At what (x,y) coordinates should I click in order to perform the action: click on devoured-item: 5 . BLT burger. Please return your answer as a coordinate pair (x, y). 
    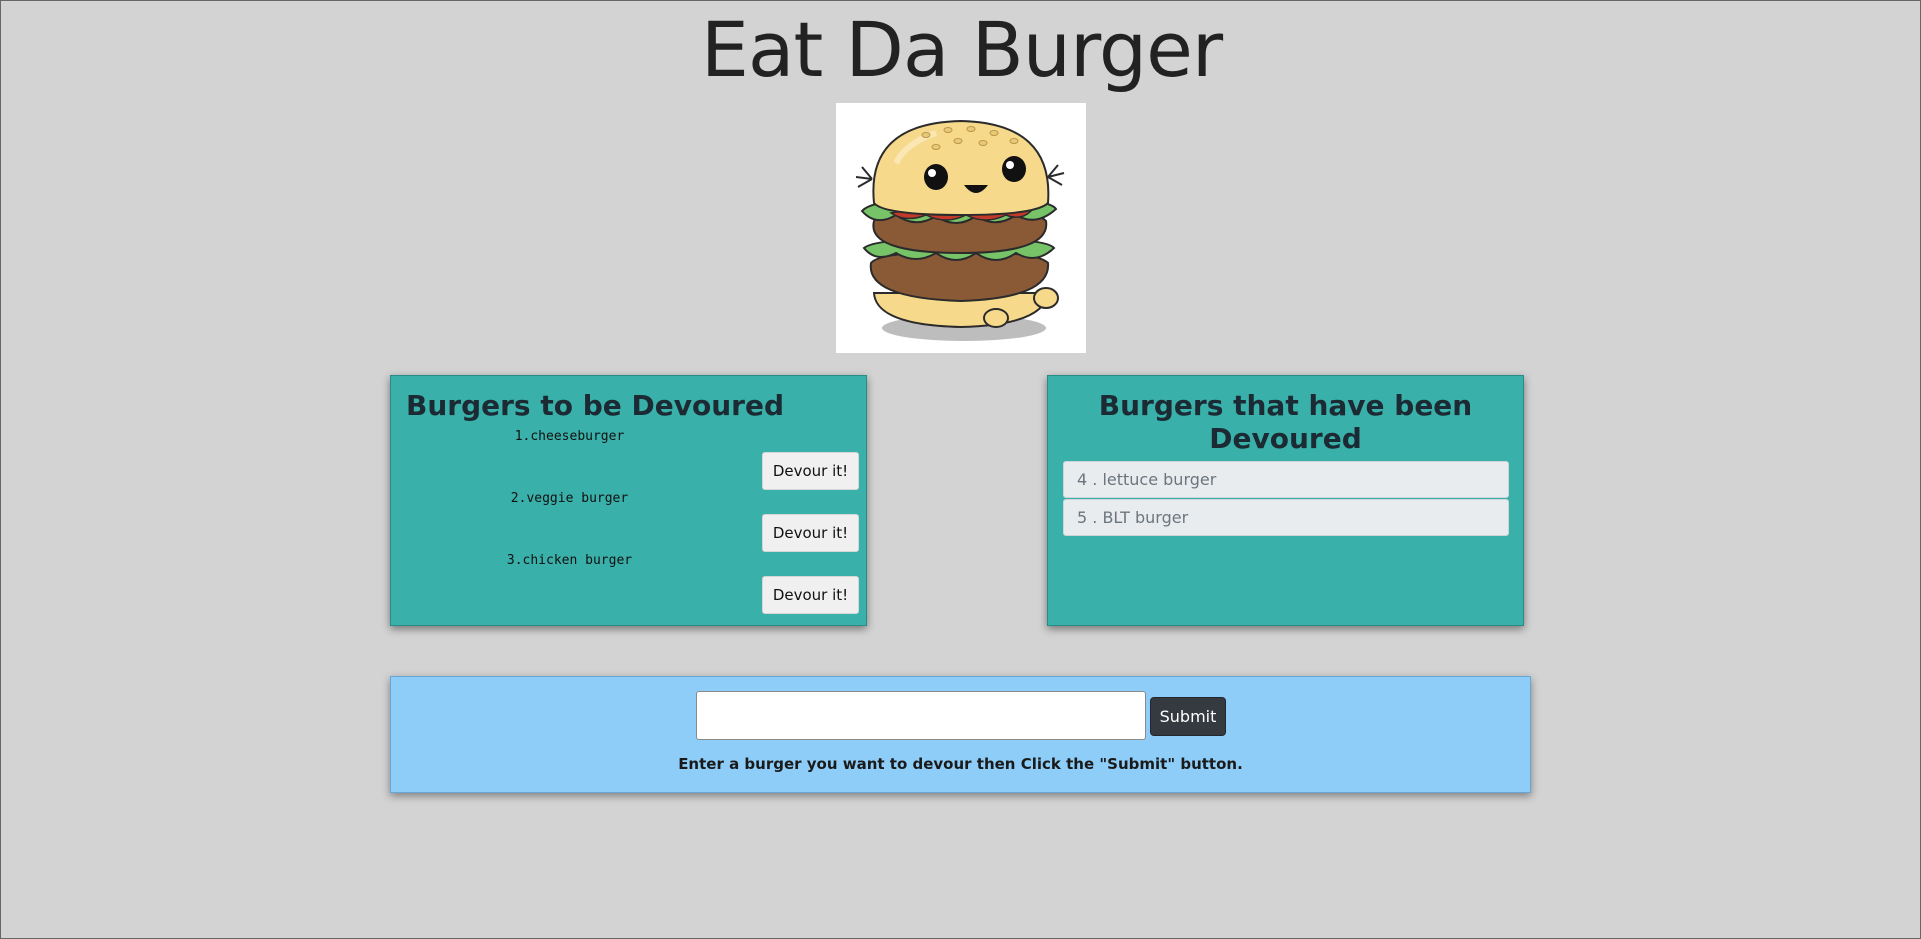
    Looking at the image, I should click on (1286, 517).